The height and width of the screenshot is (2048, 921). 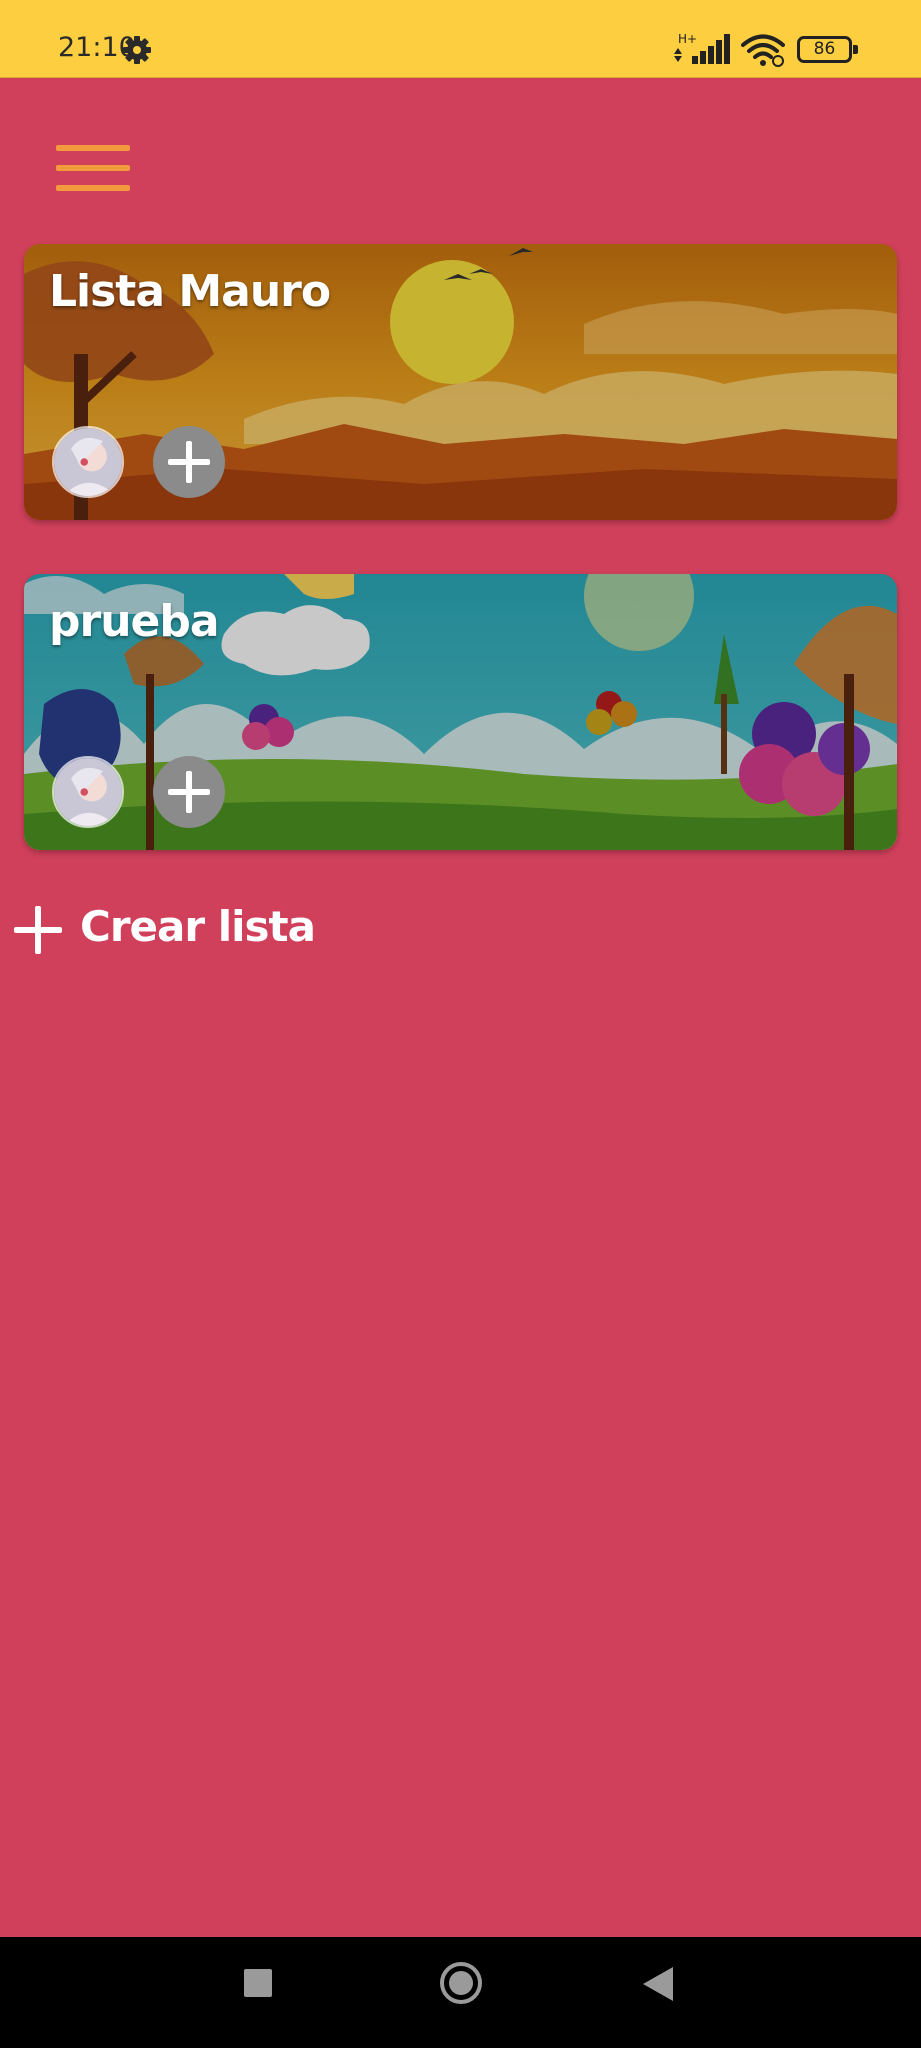 I want to click on plus-icon, so click(x=38, y=930).